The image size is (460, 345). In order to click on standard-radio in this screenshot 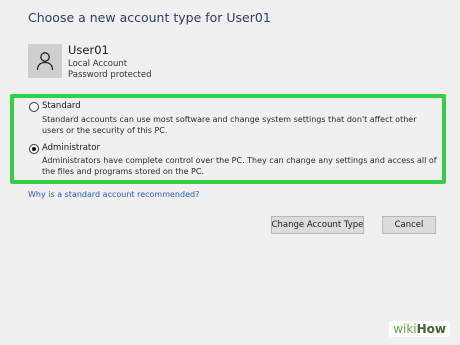, I will do `click(34, 107)`.